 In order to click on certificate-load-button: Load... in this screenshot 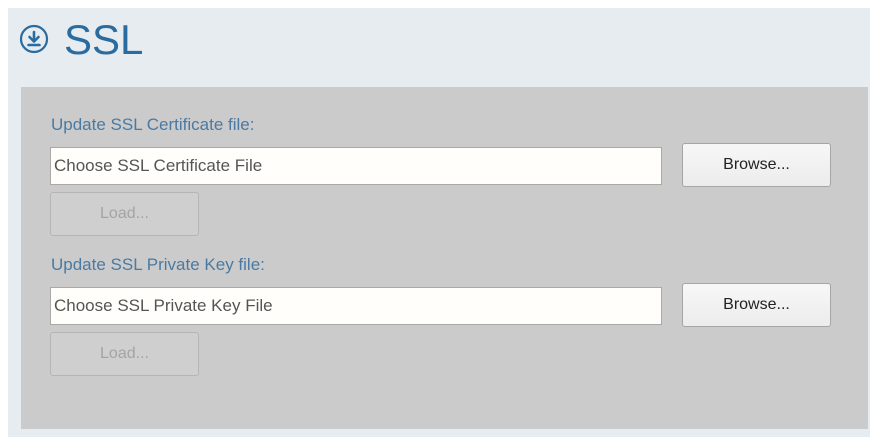, I will do `click(124, 214)`.